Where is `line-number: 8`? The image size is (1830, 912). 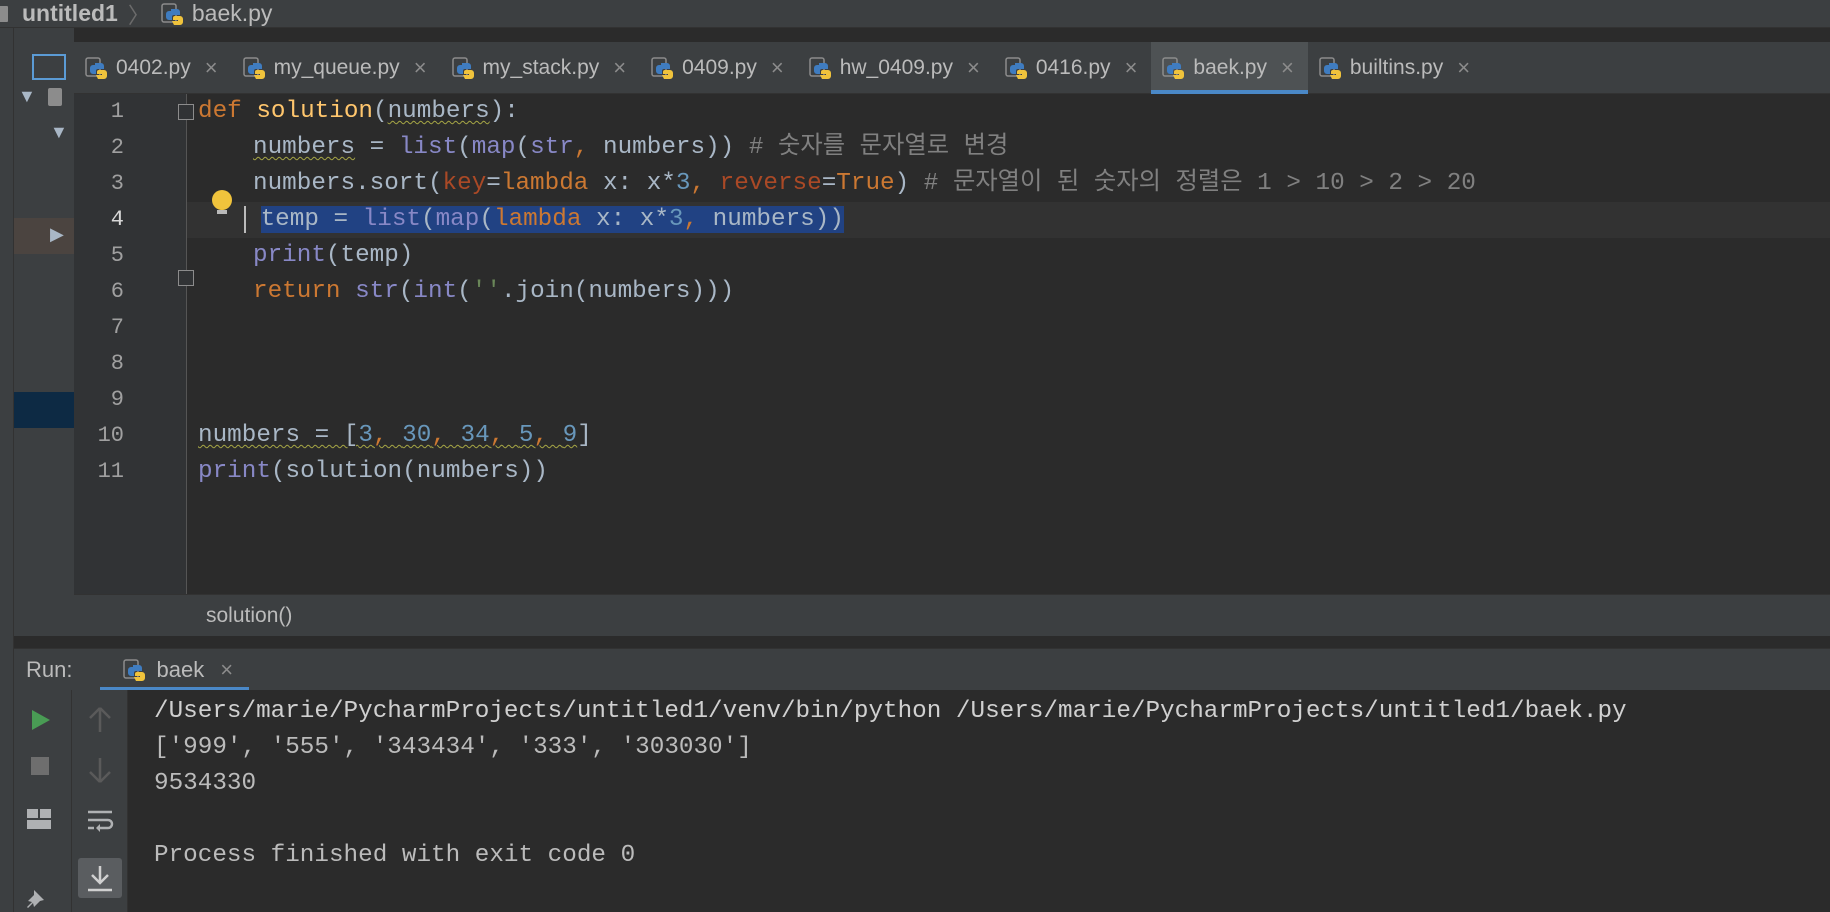 line-number: 8 is located at coordinates (117, 363).